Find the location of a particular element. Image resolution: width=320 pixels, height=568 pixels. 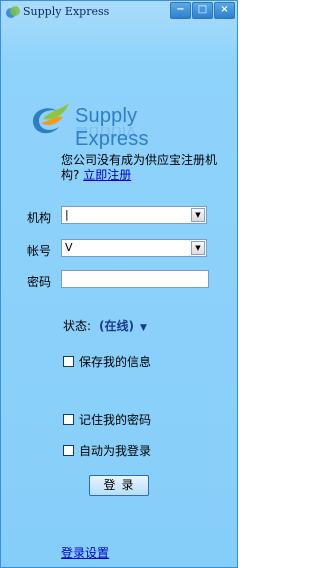

remember-password-checkbox-box is located at coordinates (68, 419).